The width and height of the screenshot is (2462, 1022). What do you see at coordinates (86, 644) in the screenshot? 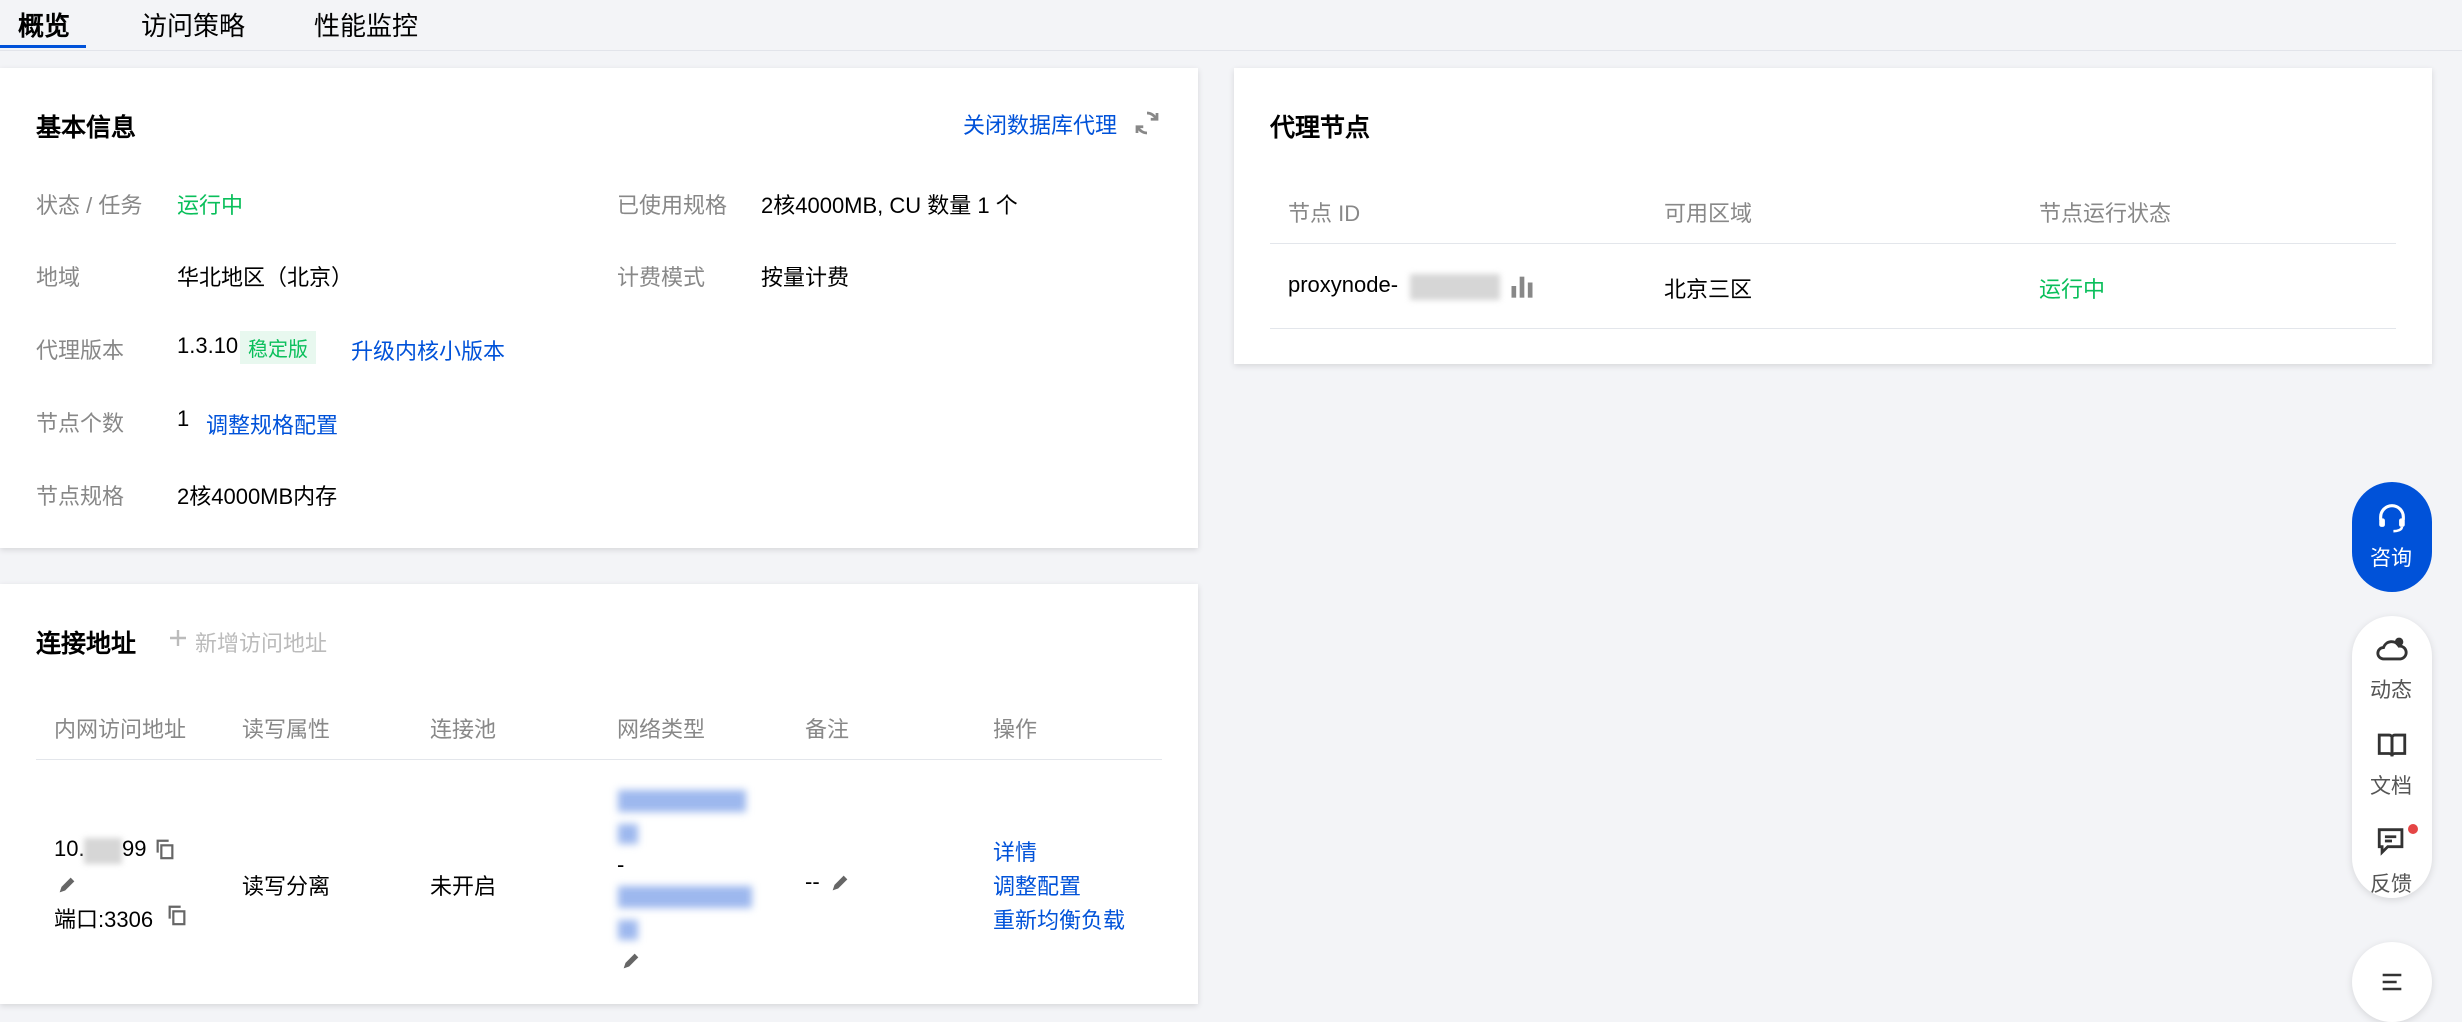
I see `connections-title: 连接地址` at bounding box center [86, 644].